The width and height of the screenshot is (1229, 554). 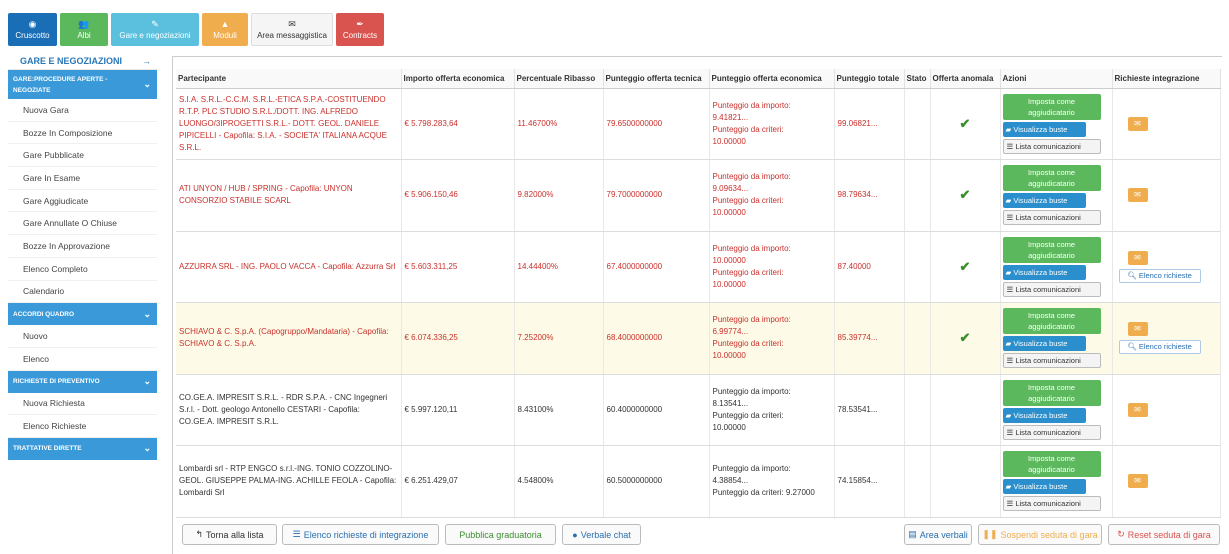 What do you see at coordinates (458, 481) in the screenshot?
I see `cell-importo: € 6.251.429,07` at bounding box center [458, 481].